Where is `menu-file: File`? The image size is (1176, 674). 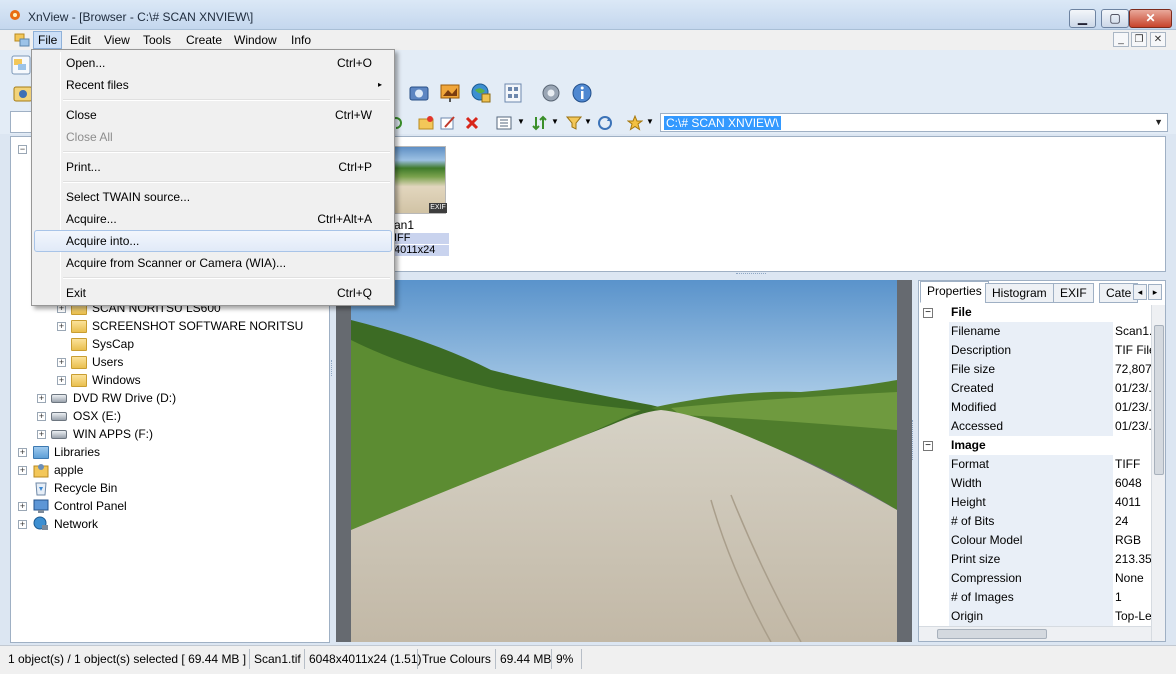
menu-file: File is located at coordinates (48, 40).